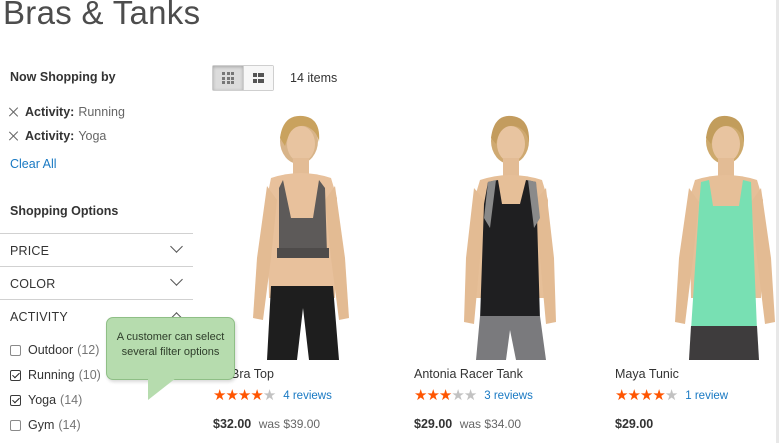  I want to click on product-rating: ★ ★ ★ ★ ★ 3 reviews, so click(473, 396).